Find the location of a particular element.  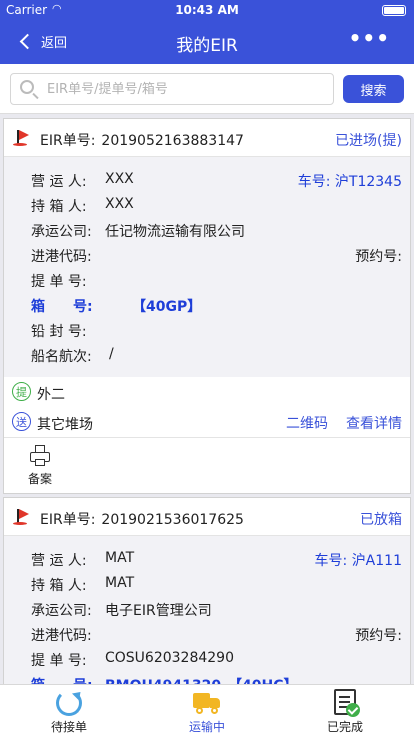

tab-in-transit-label: 运输中 is located at coordinates (206, 727).